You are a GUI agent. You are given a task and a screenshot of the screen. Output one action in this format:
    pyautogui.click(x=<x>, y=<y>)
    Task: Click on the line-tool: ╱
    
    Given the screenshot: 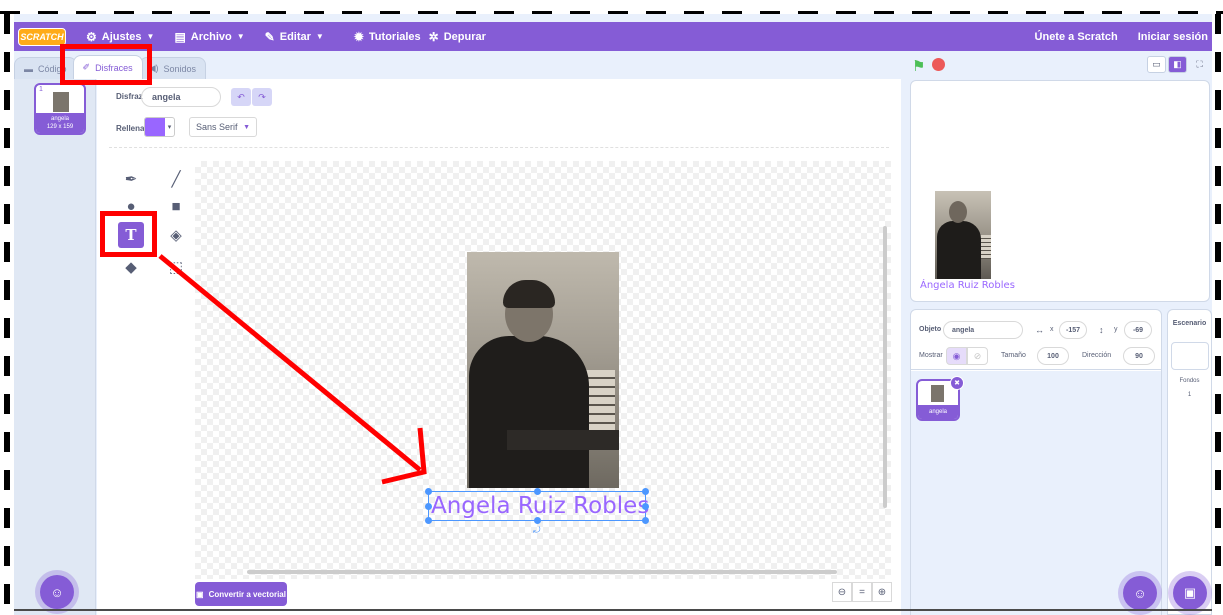 What is the action you would take?
    pyautogui.click(x=176, y=179)
    